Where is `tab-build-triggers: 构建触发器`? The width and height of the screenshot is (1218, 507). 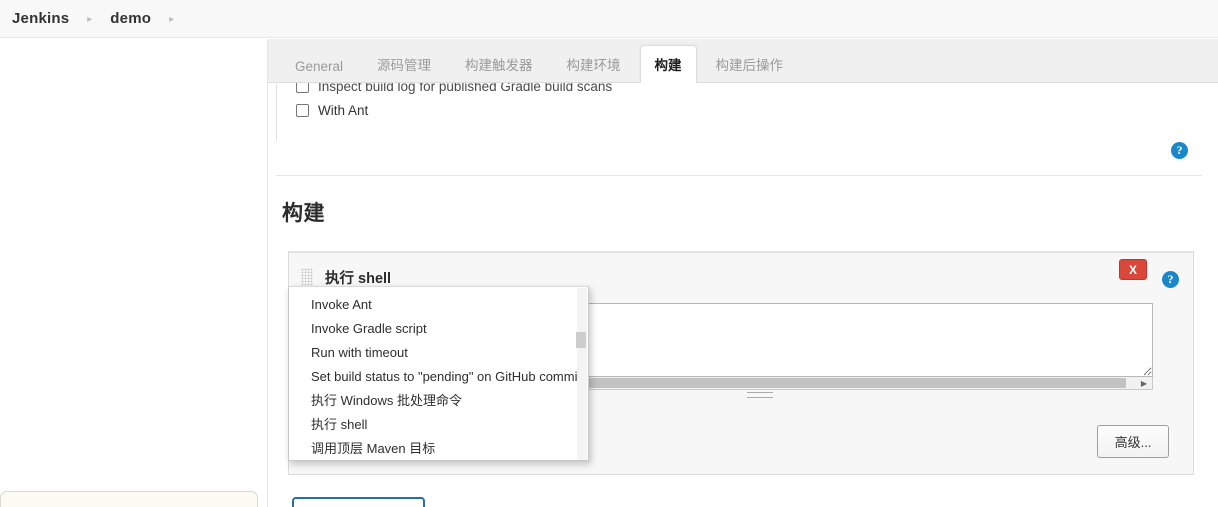 tab-build-triggers: 构建触发器 is located at coordinates (499, 64).